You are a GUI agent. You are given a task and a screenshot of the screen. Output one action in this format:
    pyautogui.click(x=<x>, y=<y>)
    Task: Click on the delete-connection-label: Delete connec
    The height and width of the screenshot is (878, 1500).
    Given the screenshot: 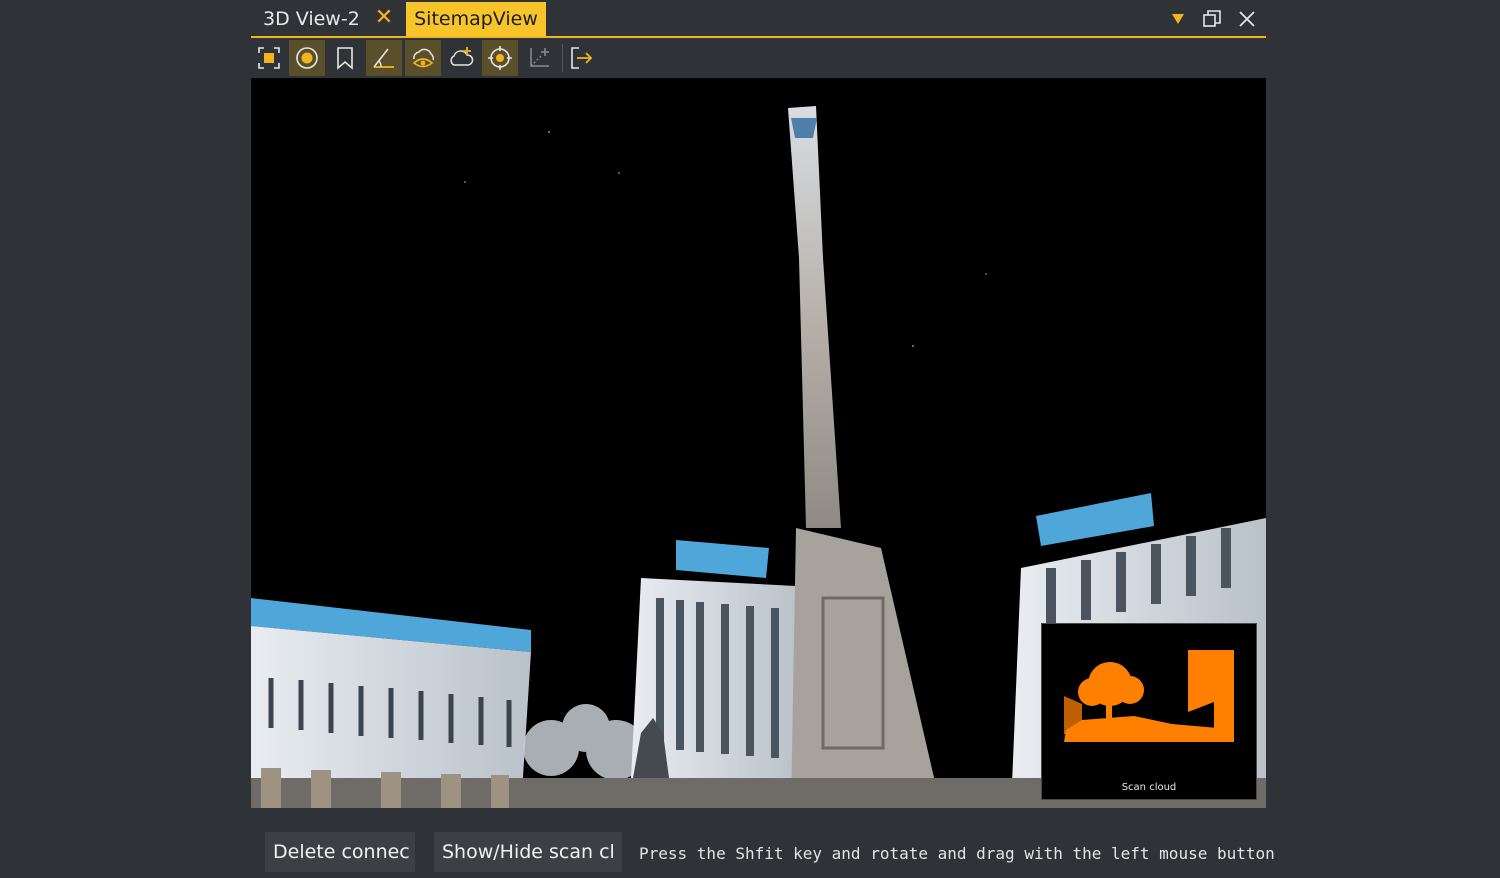 What is the action you would take?
    pyautogui.click(x=341, y=852)
    